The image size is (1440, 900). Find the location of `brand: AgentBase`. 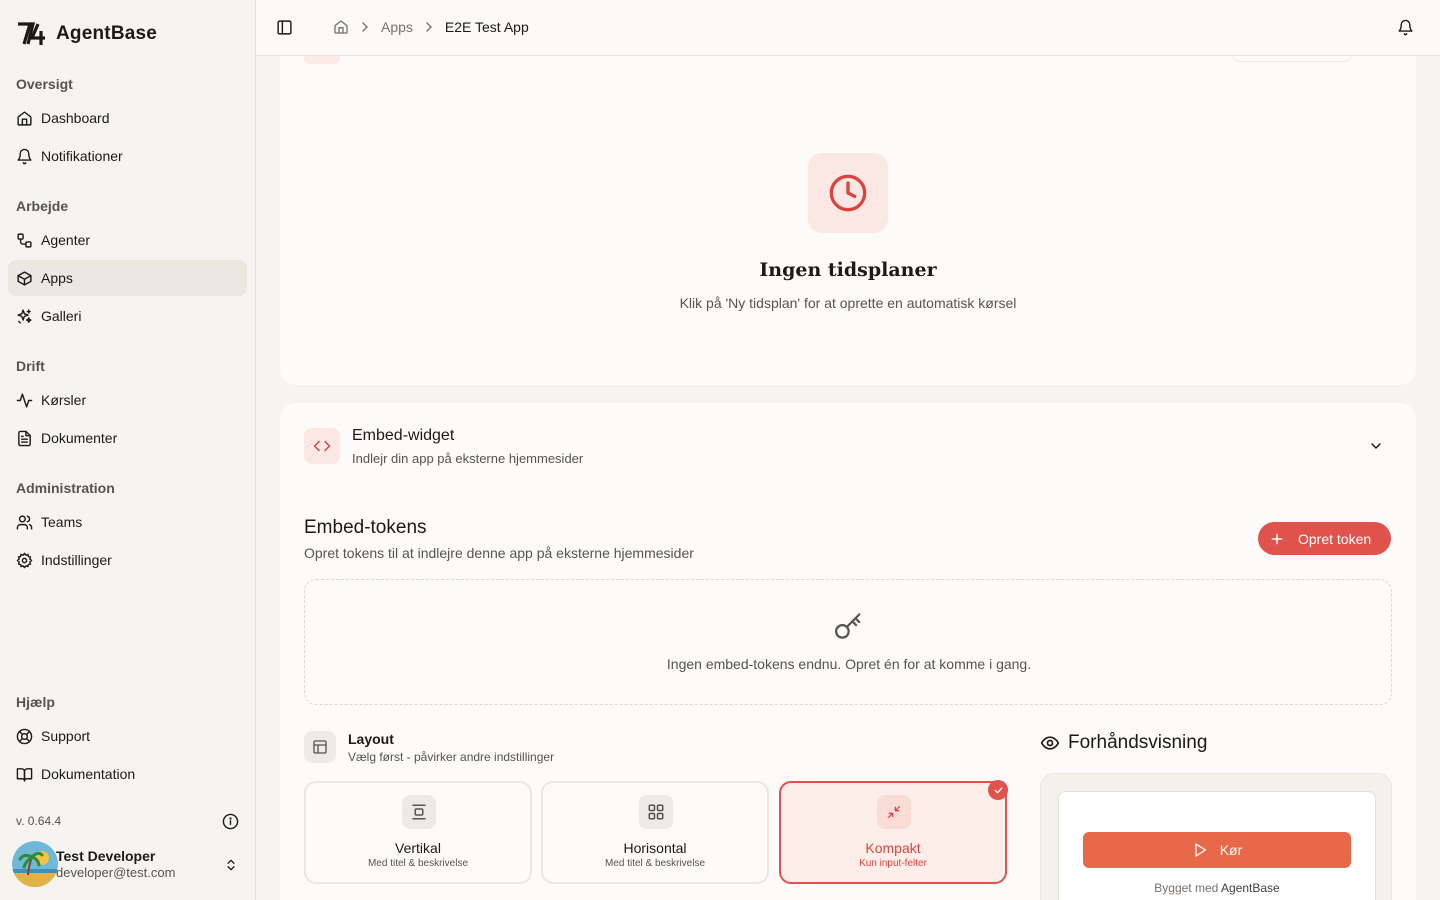

brand: AgentBase is located at coordinates (86, 34).